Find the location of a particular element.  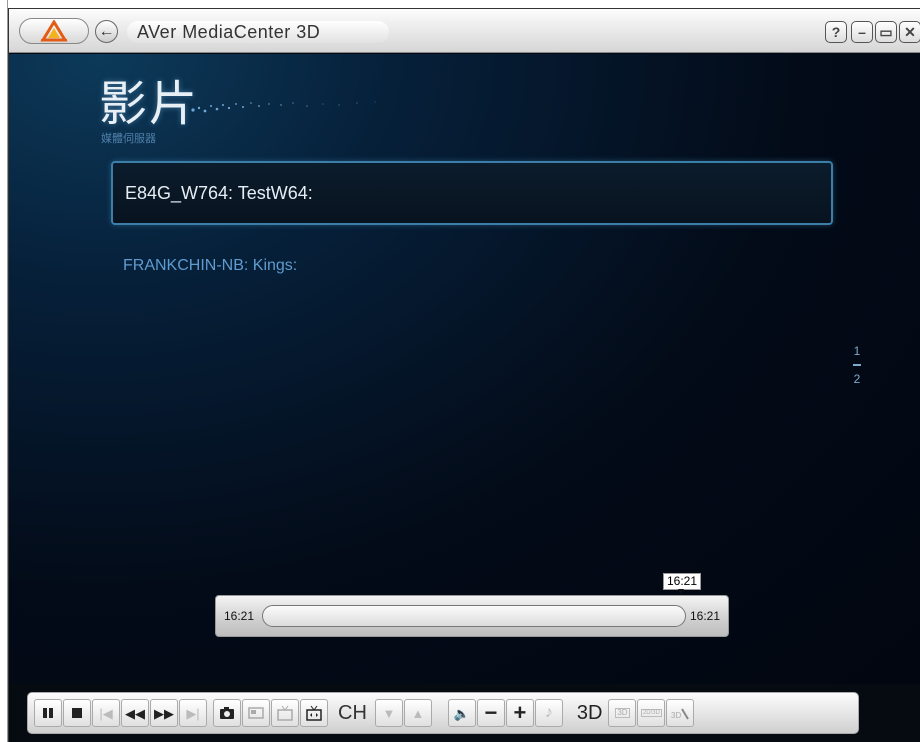

page-separator is located at coordinates (857, 365).